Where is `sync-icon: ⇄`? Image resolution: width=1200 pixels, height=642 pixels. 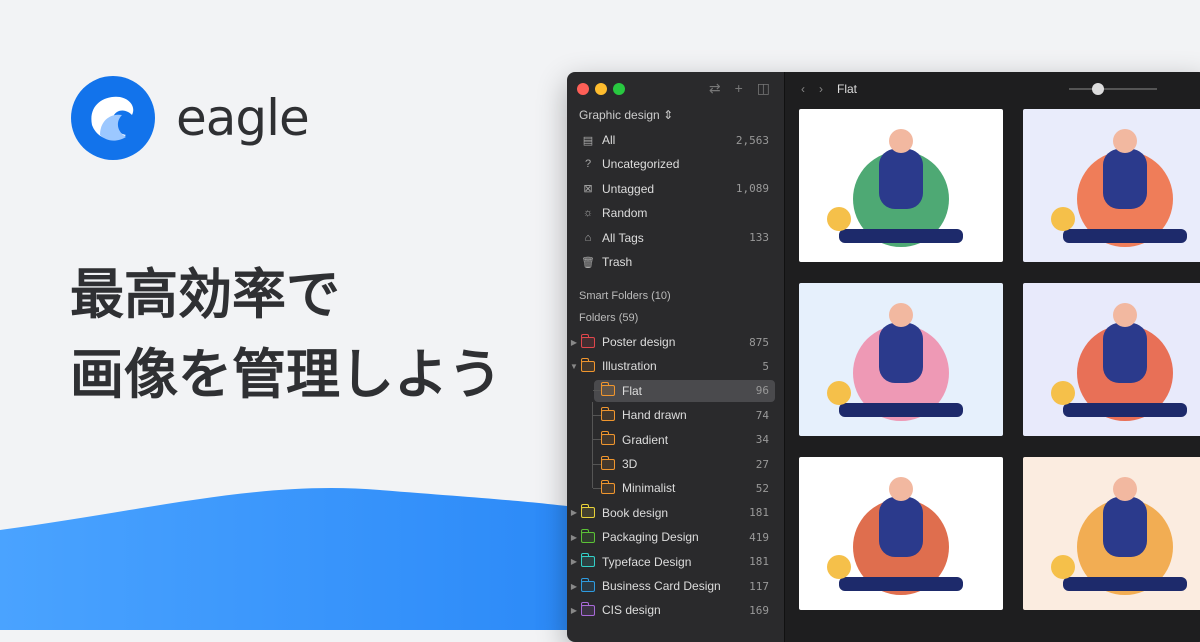
sync-icon: ⇄ is located at coordinates (715, 88).